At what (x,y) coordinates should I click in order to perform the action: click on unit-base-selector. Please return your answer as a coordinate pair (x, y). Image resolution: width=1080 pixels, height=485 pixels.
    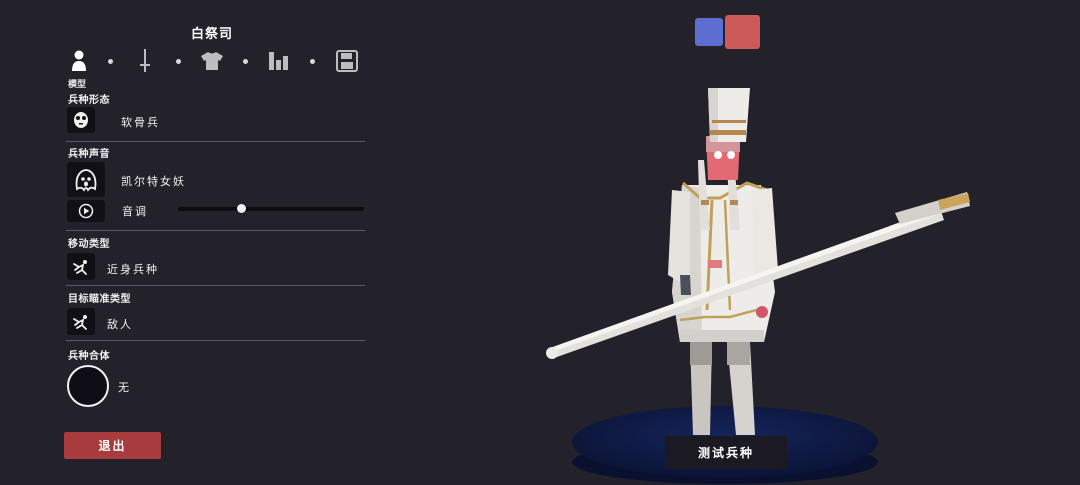
    Looking at the image, I should click on (81, 120).